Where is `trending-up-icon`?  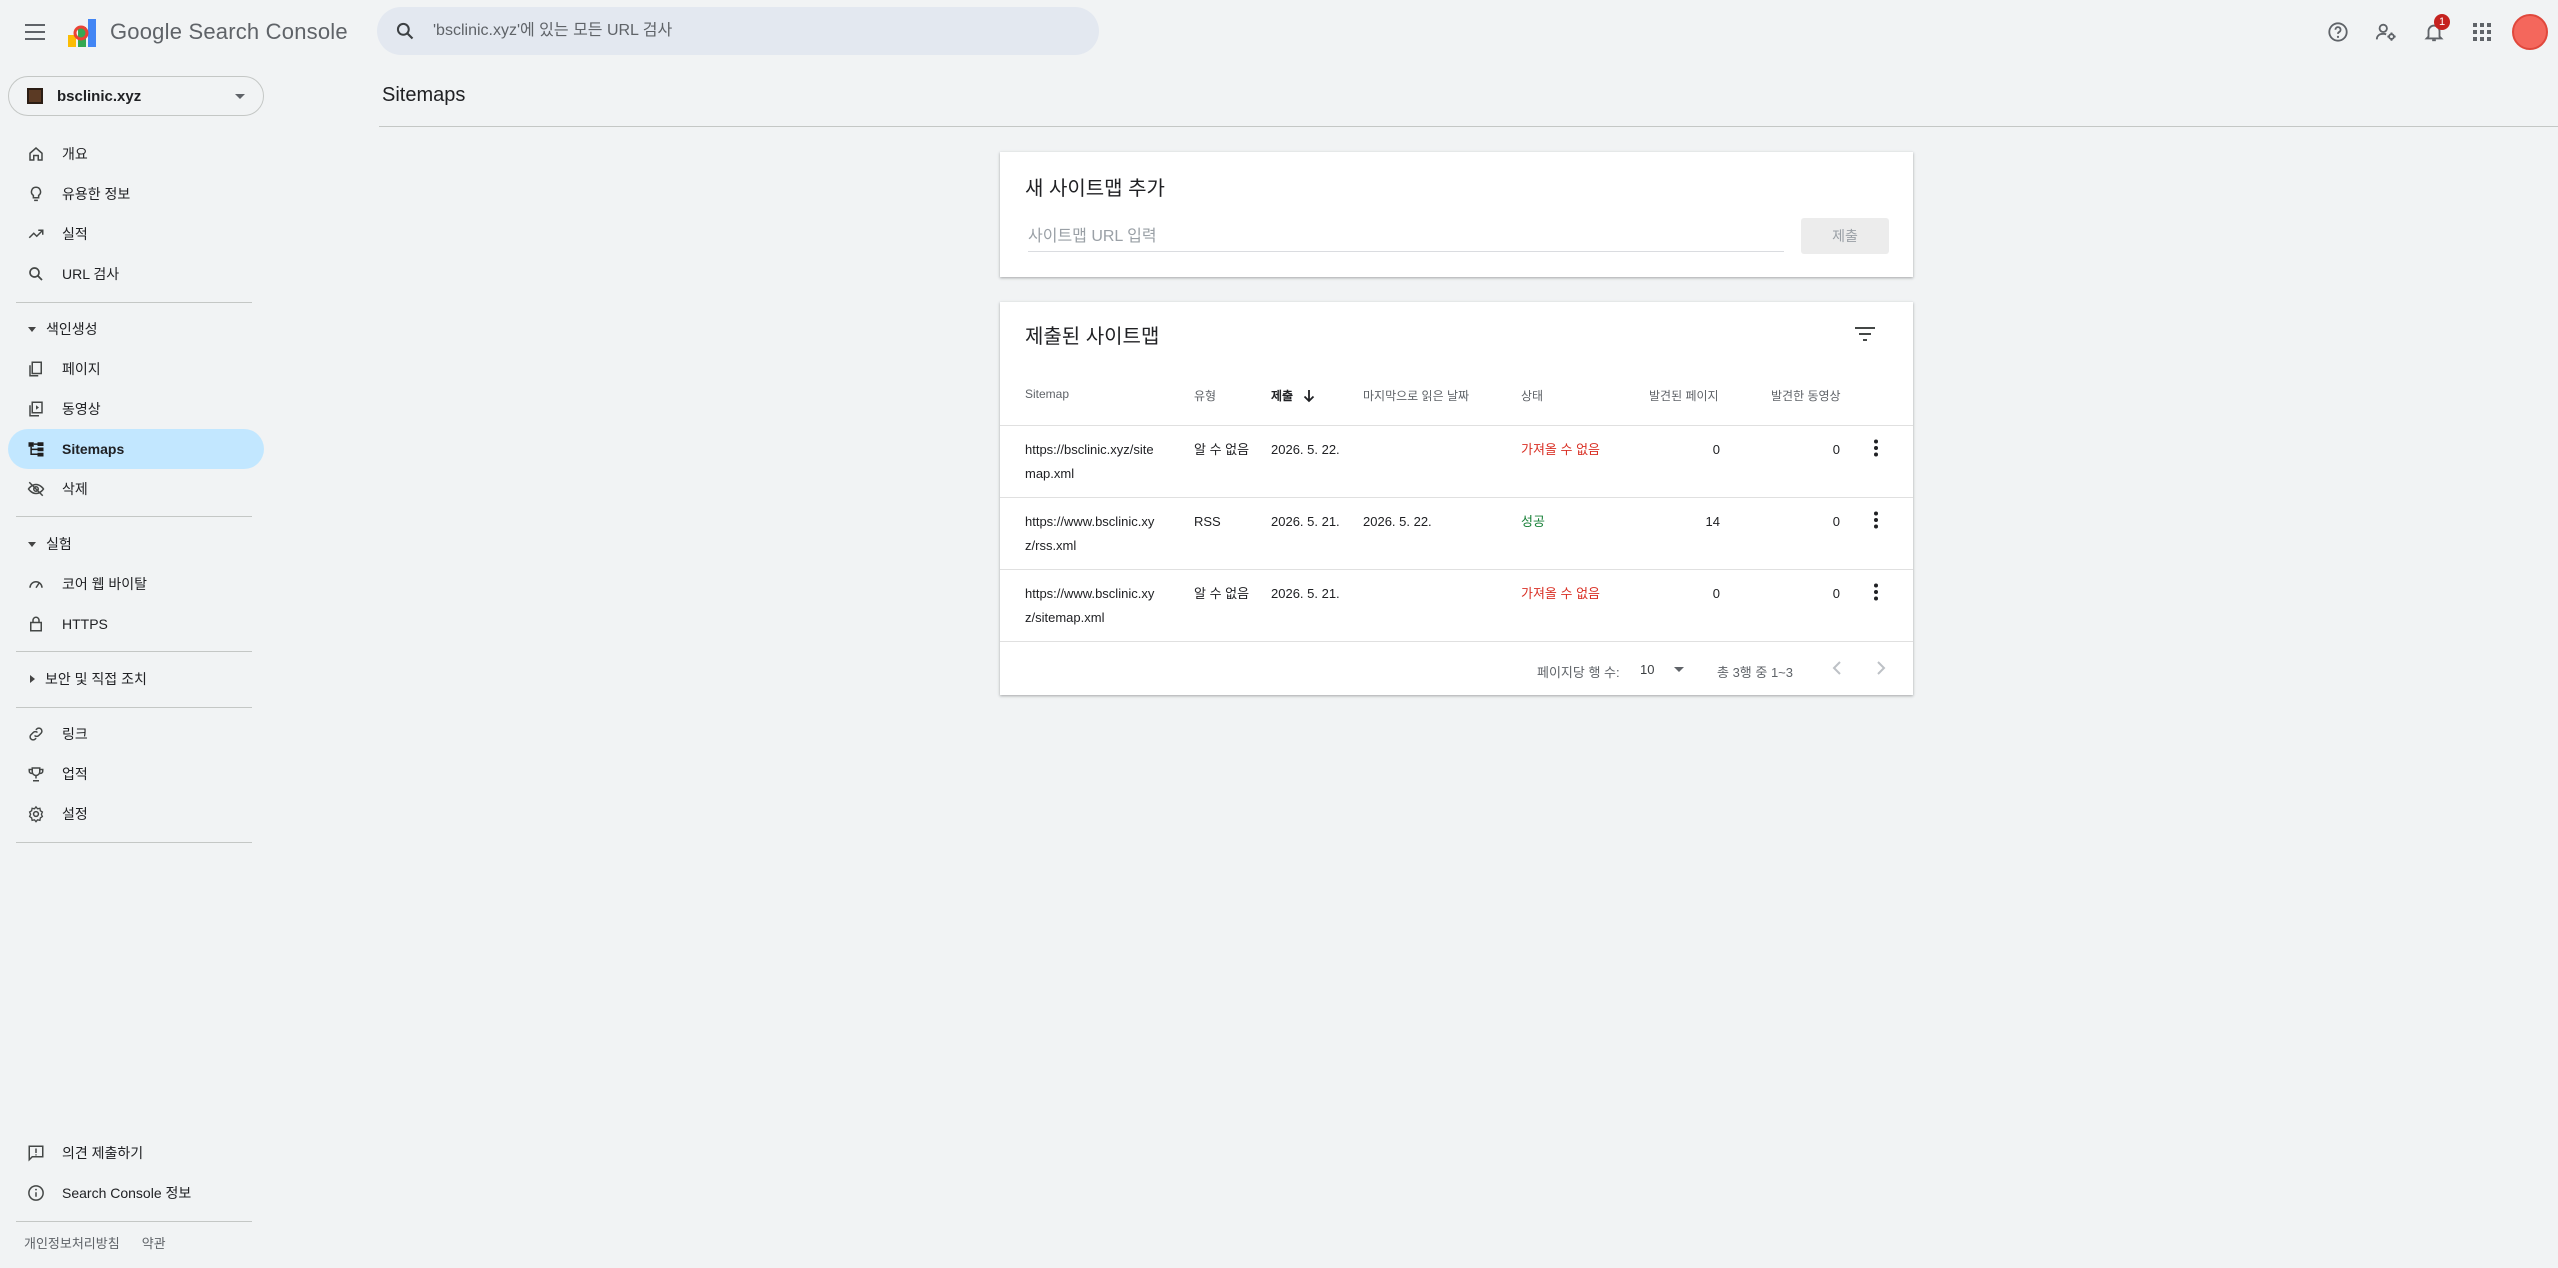 trending-up-icon is located at coordinates (36, 234).